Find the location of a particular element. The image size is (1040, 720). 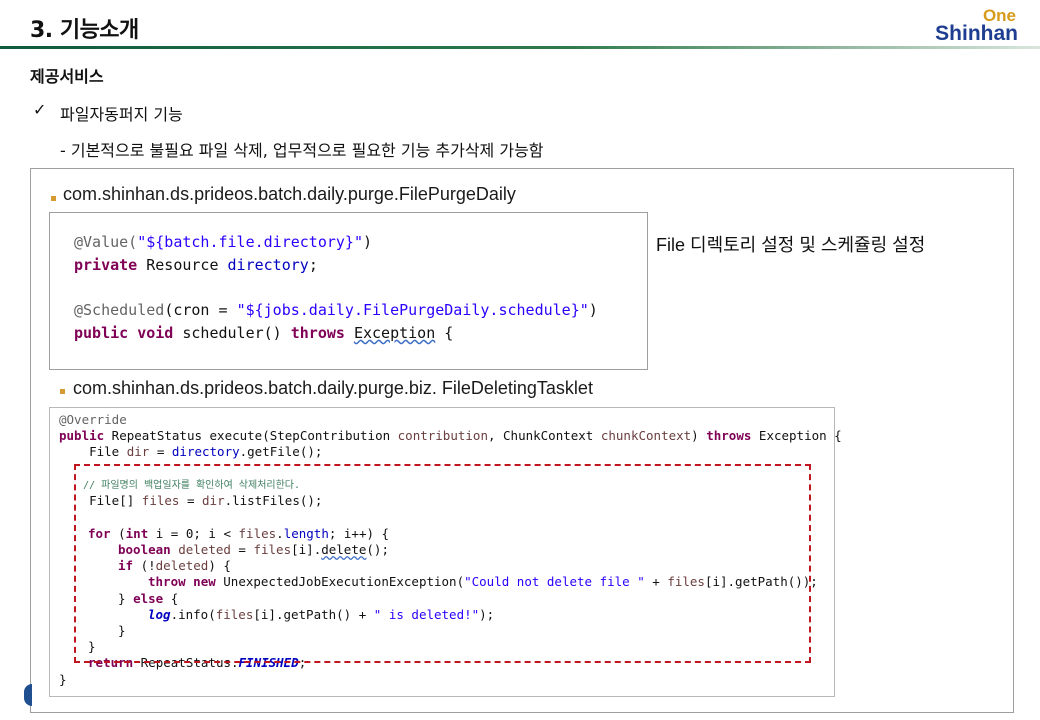

header-divider is located at coordinates (520, 47).